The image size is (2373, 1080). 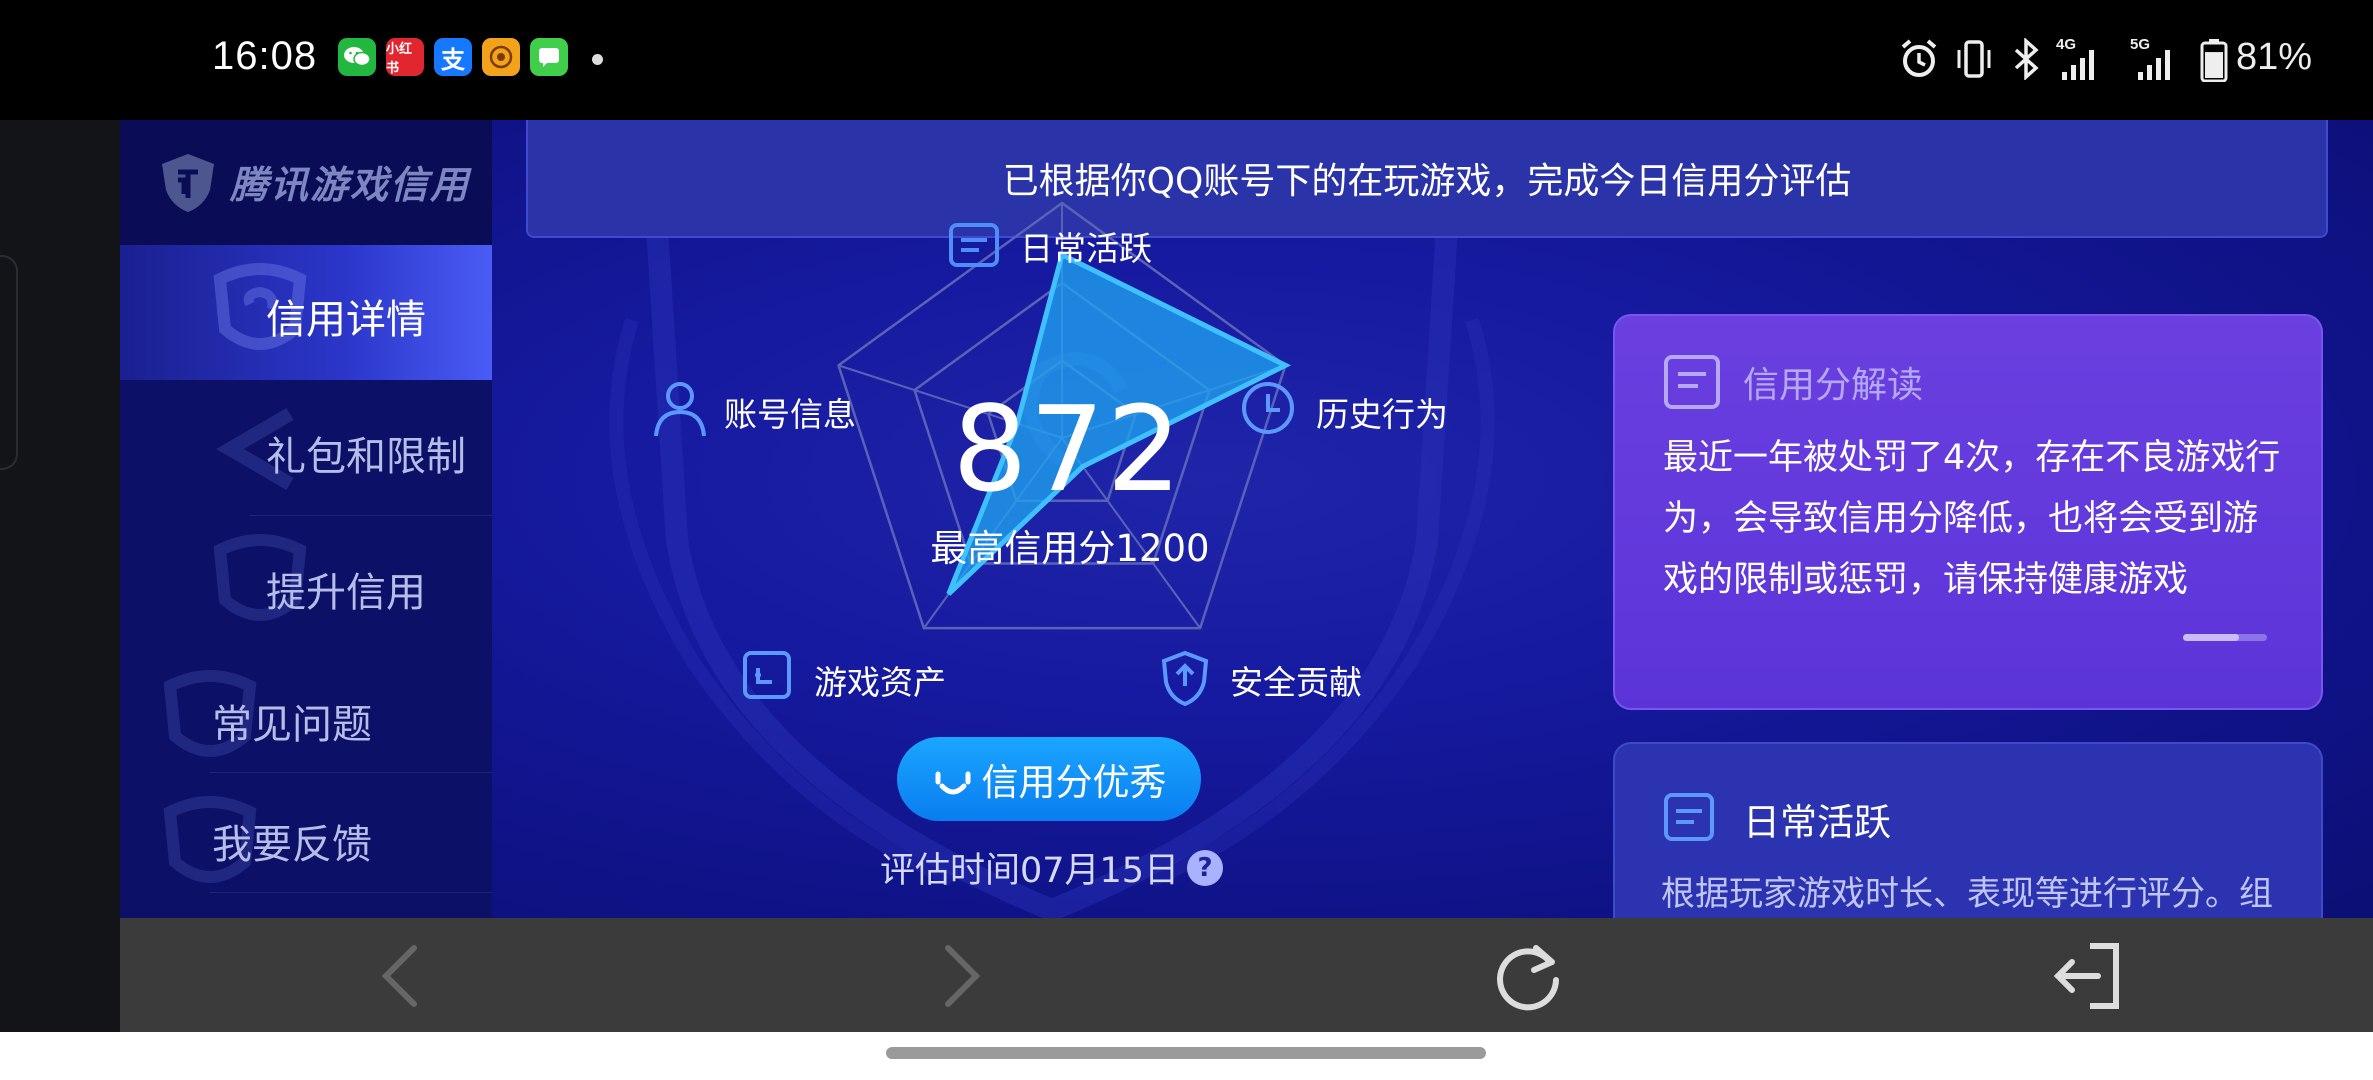 I want to click on vibrate-icon, so click(x=1974, y=59).